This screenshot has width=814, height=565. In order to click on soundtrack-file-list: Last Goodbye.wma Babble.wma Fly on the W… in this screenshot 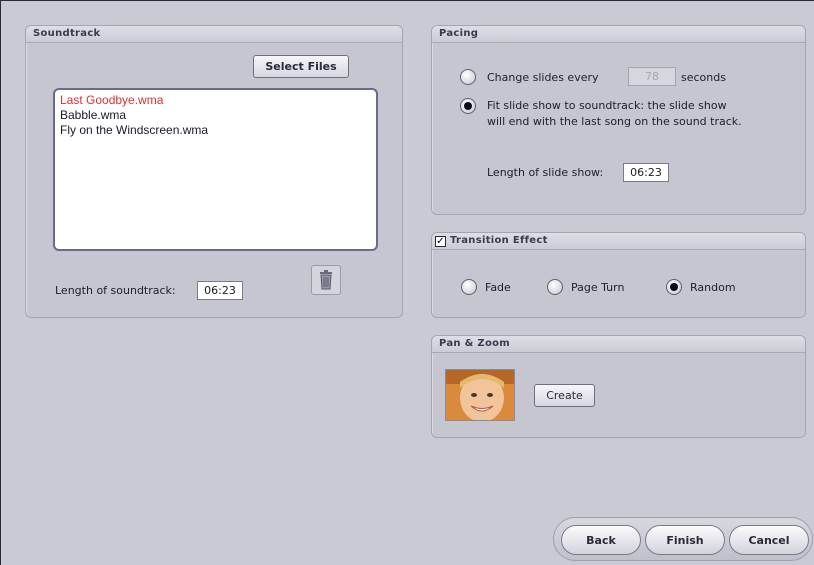, I will do `click(215, 169)`.